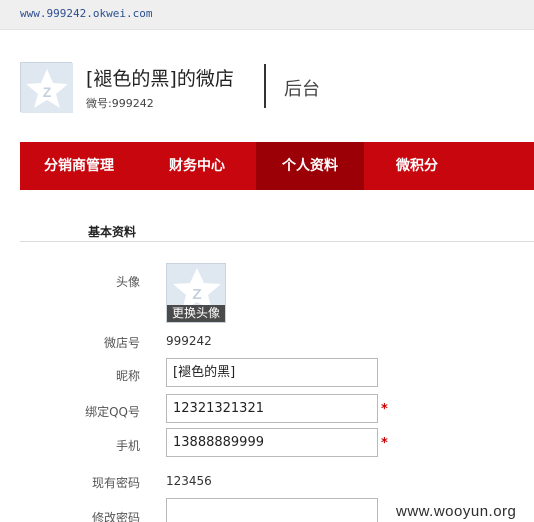 This screenshot has width=534, height=522. I want to click on default-avatar-icon: Z, so click(47, 88).